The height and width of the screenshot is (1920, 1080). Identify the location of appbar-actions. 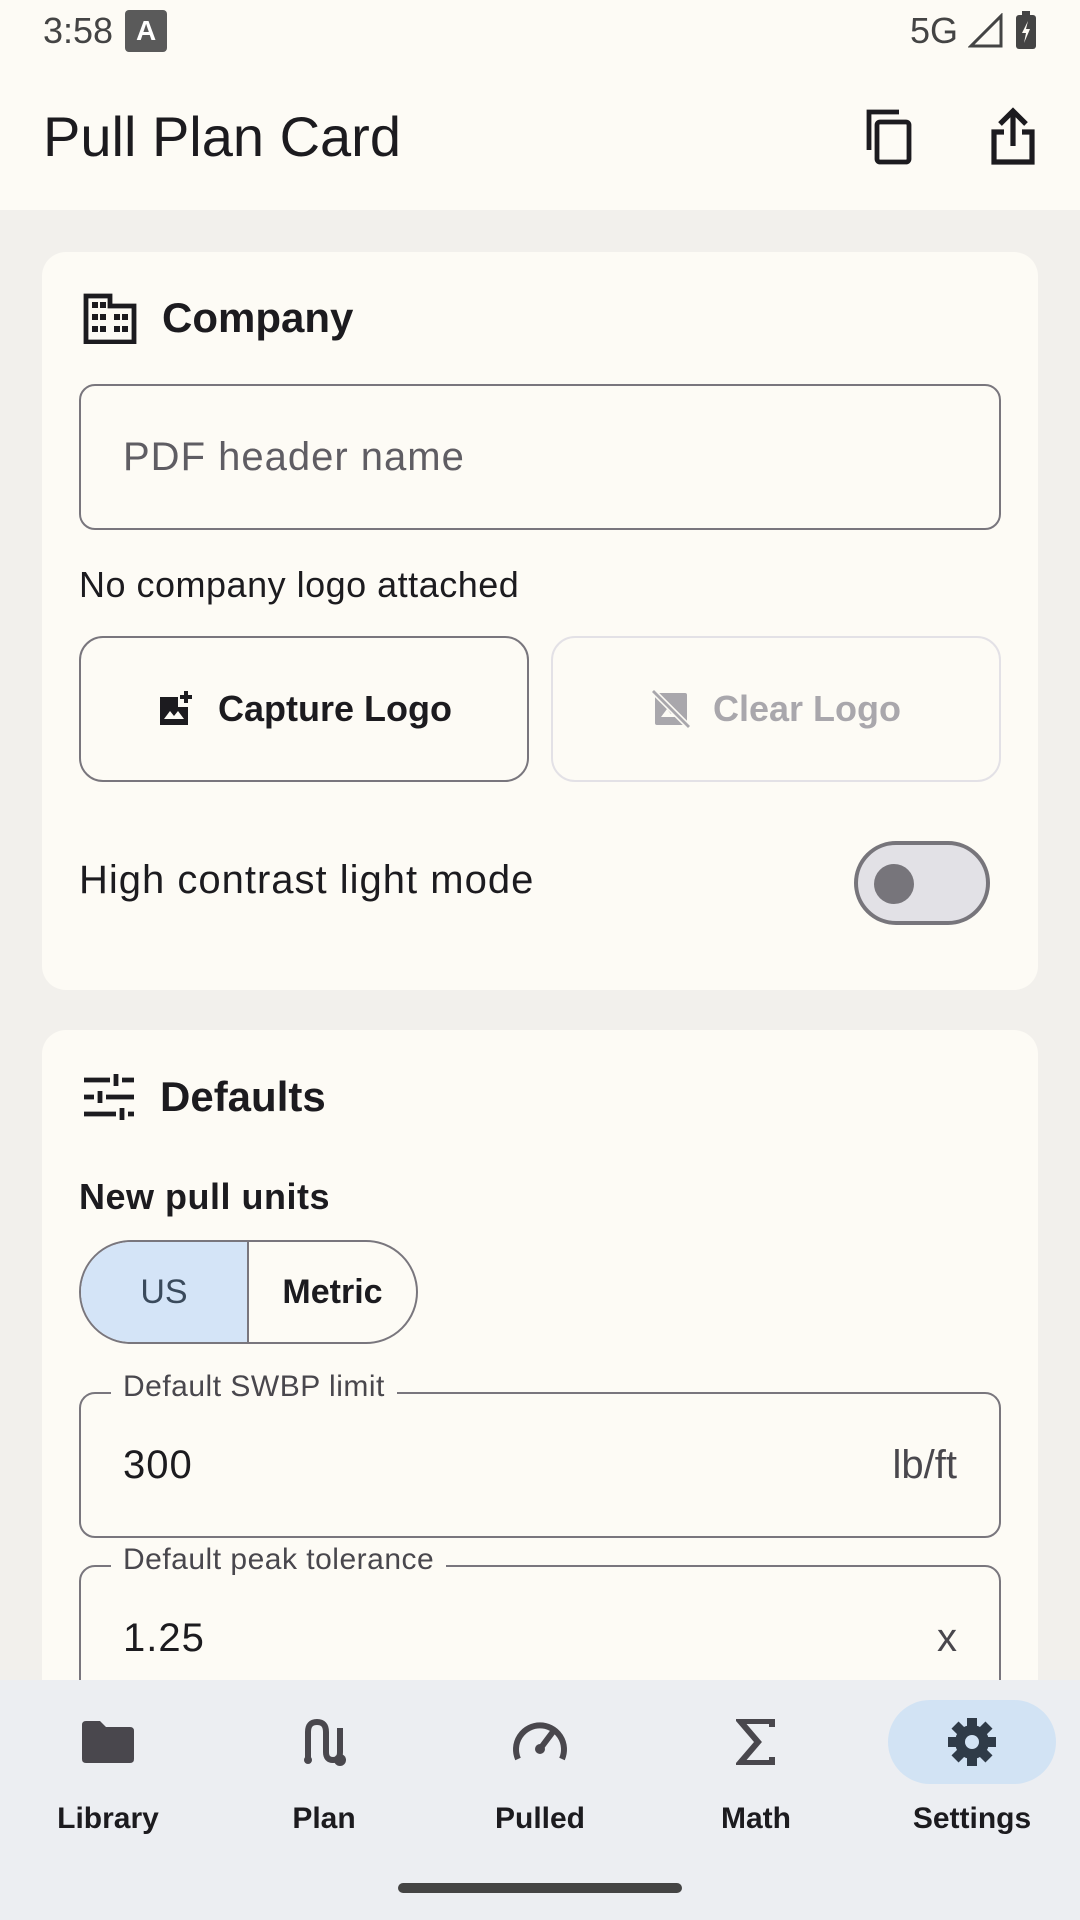
(950, 136).